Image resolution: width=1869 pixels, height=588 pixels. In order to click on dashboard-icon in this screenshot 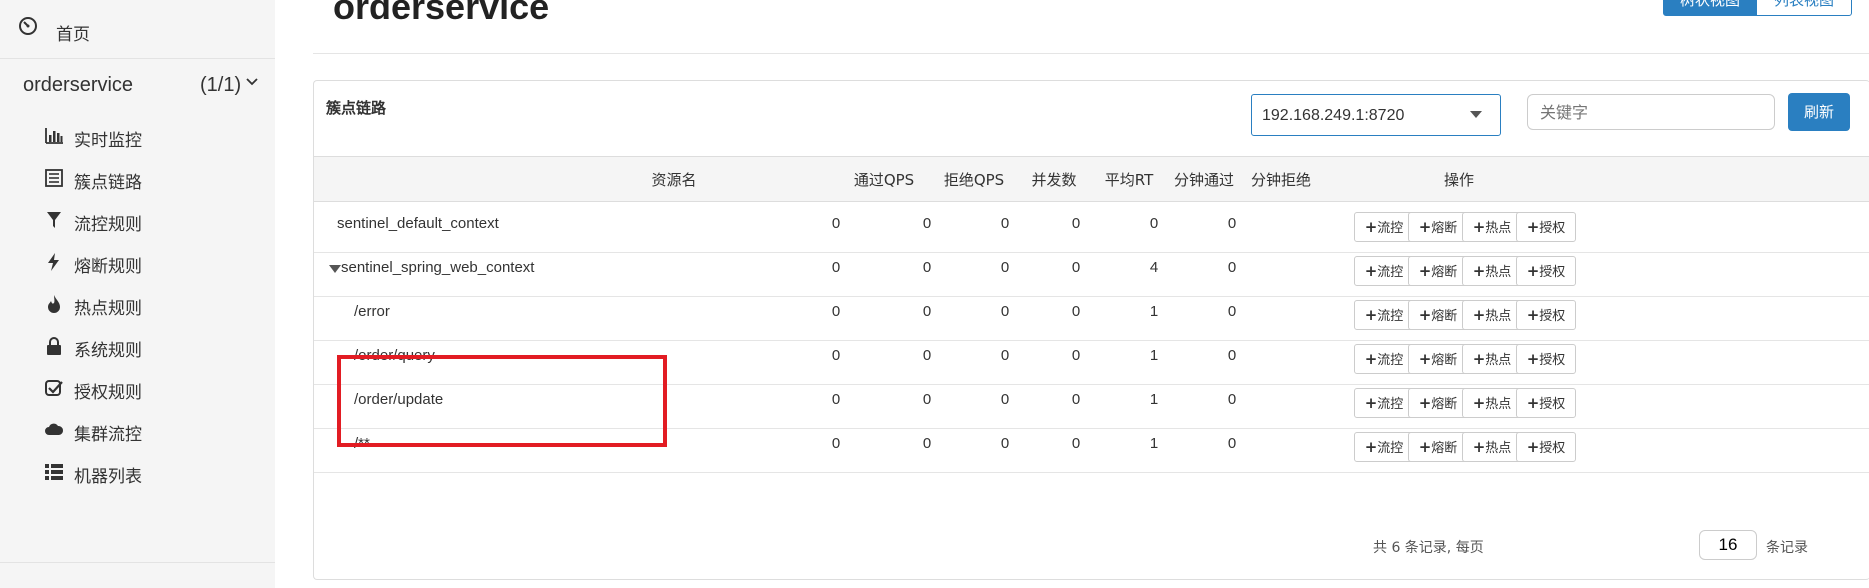, I will do `click(28, 28)`.